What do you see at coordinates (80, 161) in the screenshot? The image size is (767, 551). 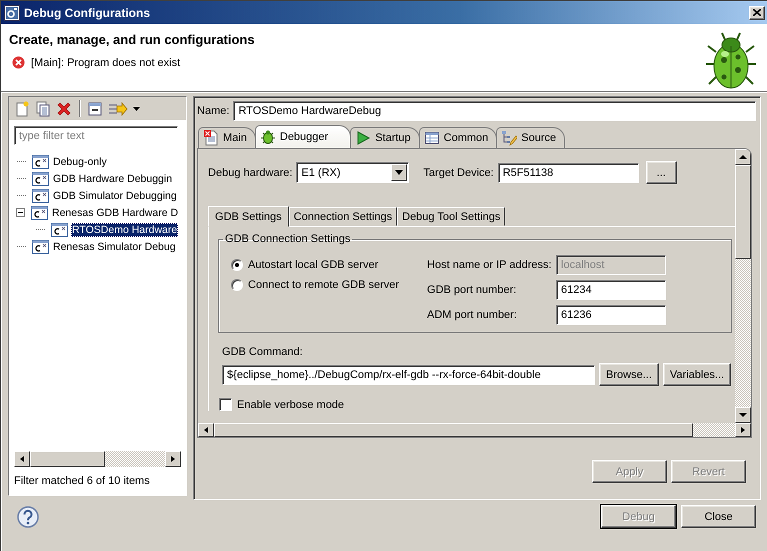 I see `tree-item: Debug-only` at bounding box center [80, 161].